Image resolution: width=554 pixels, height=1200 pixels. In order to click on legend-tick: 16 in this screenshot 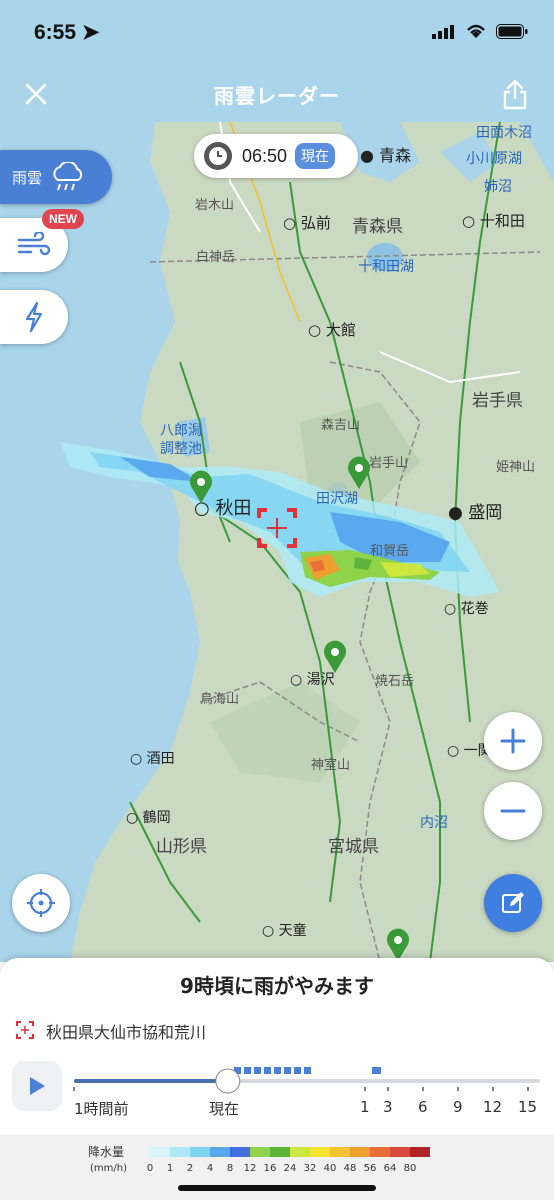, I will do `click(270, 1168)`.